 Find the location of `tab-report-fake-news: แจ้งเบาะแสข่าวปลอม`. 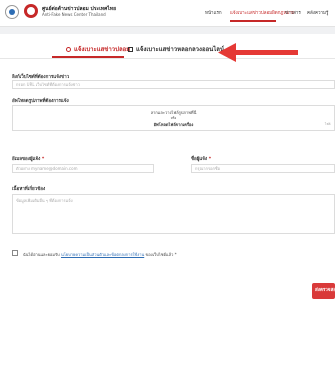

tab-report-fake-news: แจ้งเบาะแสข่าวปลอม is located at coordinates (98, 49).